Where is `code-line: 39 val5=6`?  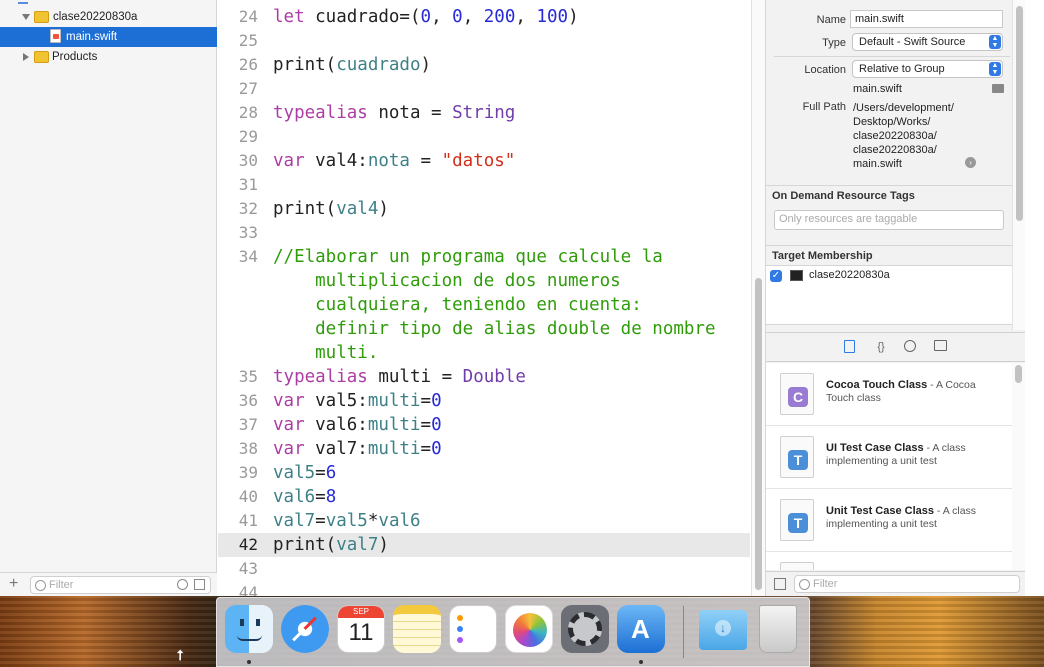
code-line: 39 val5=6 is located at coordinates (484, 473).